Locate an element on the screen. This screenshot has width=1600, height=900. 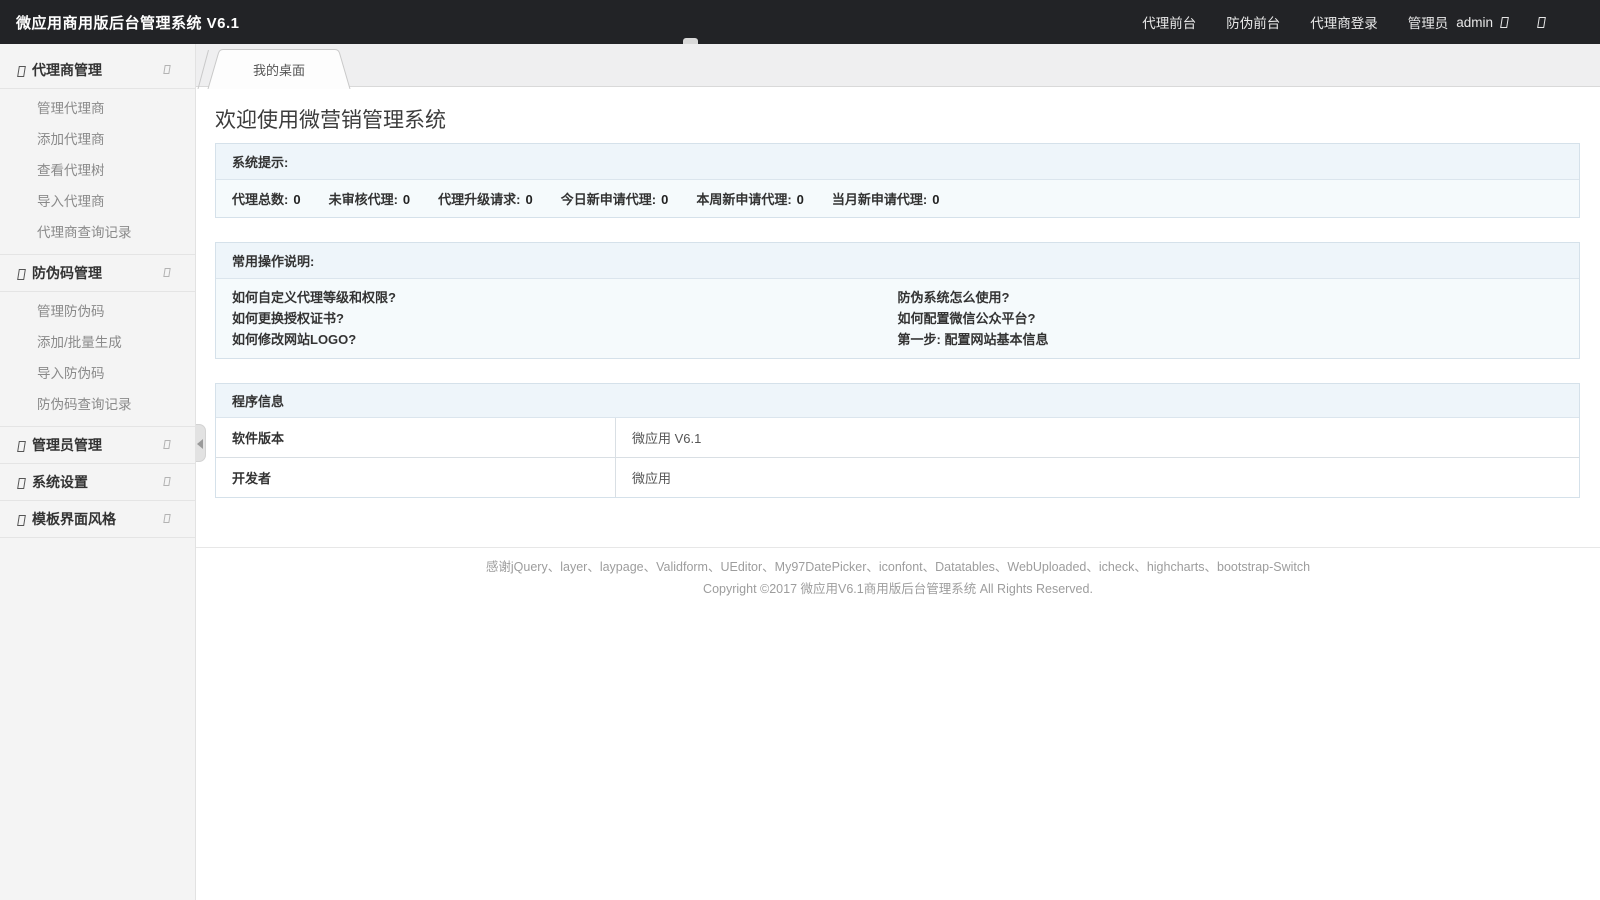
program-info-body: 软件版本 微应用 V6.1 开发者 微应用 is located at coordinates (897, 457).